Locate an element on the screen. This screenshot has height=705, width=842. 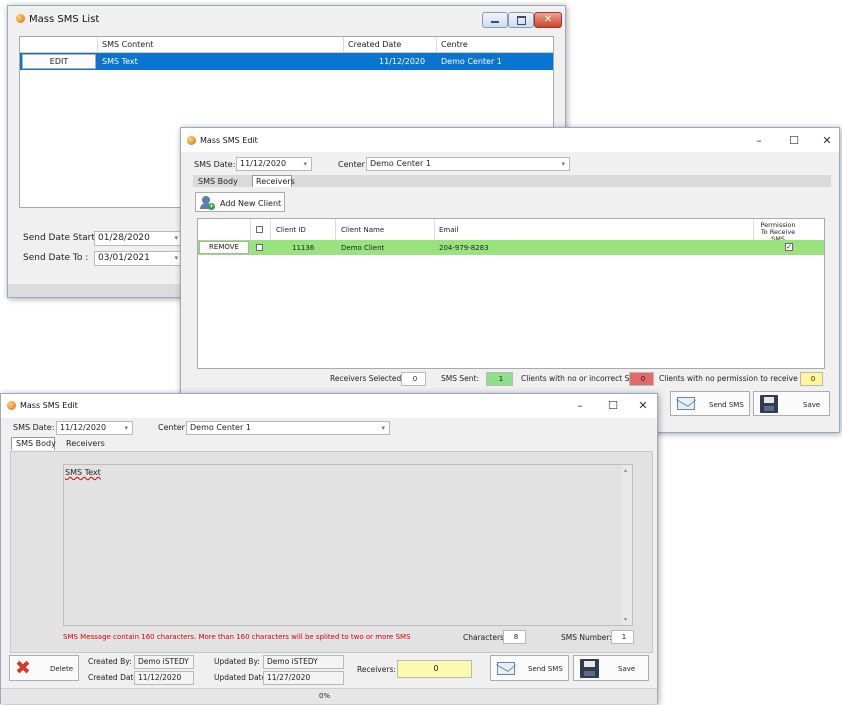
no-incorrect-sms-badge: 0 is located at coordinates (641, 379).